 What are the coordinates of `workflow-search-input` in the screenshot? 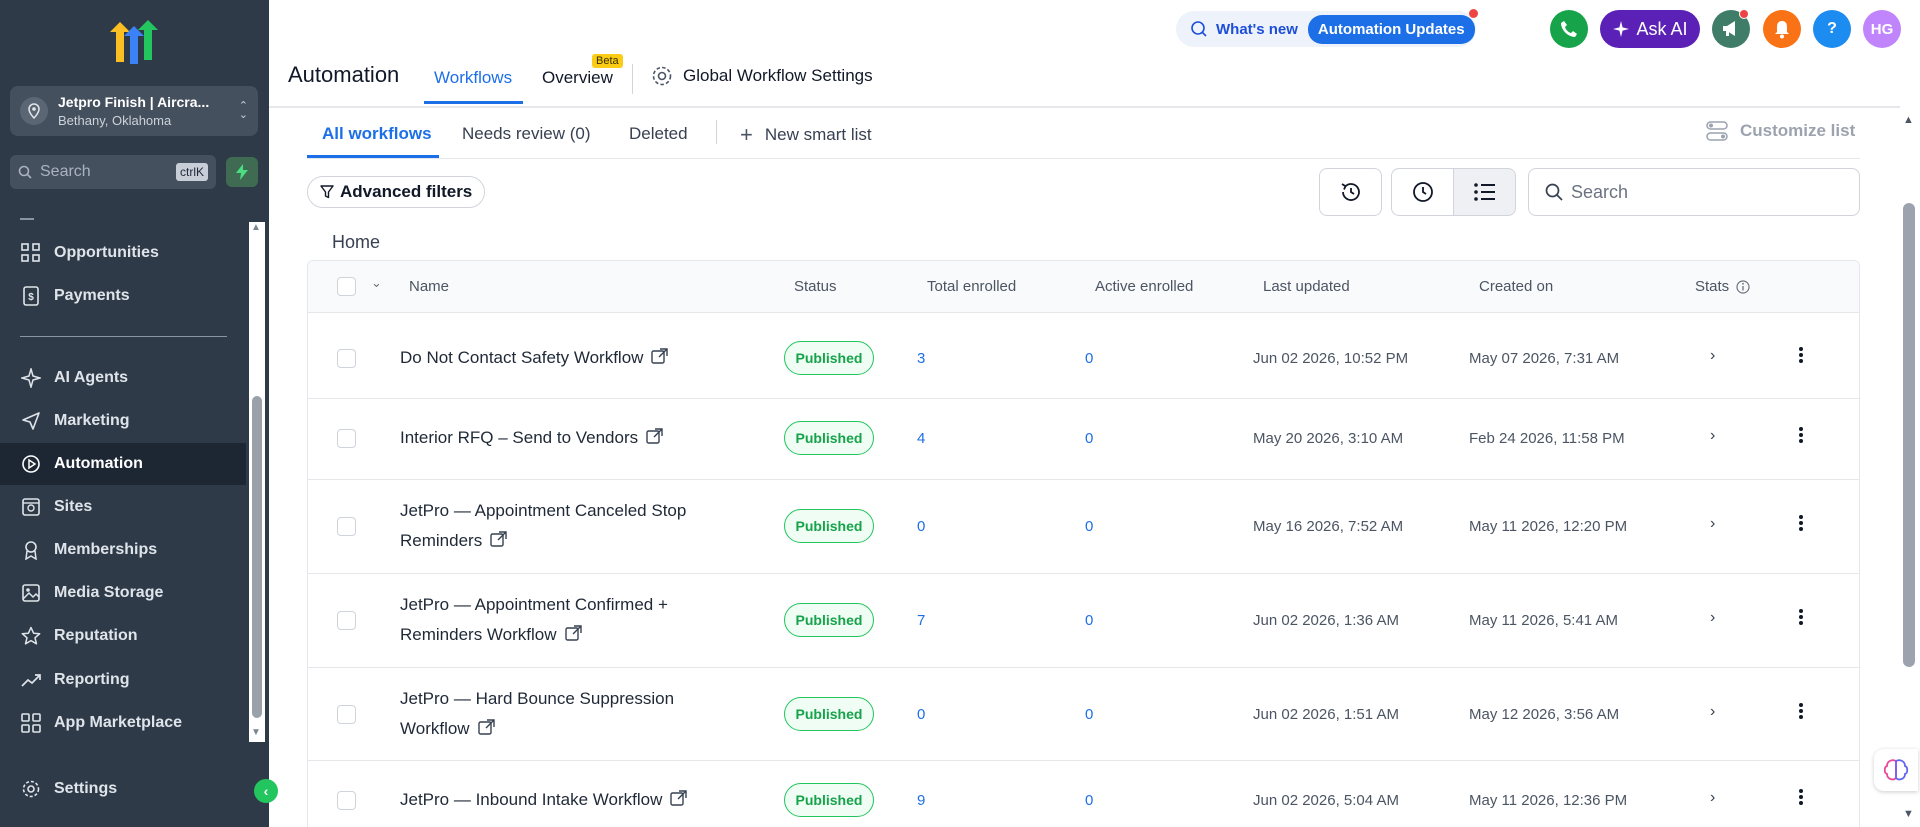 It's located at (1711, 192).